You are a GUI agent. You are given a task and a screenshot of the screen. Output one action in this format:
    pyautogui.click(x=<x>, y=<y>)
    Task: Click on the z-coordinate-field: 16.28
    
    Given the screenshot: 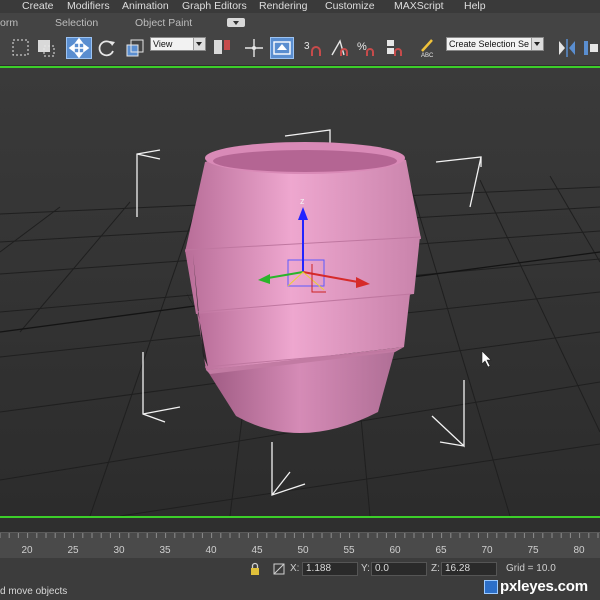 What is the action you would take?
    pyautogui.click(x=469, y=569)
    